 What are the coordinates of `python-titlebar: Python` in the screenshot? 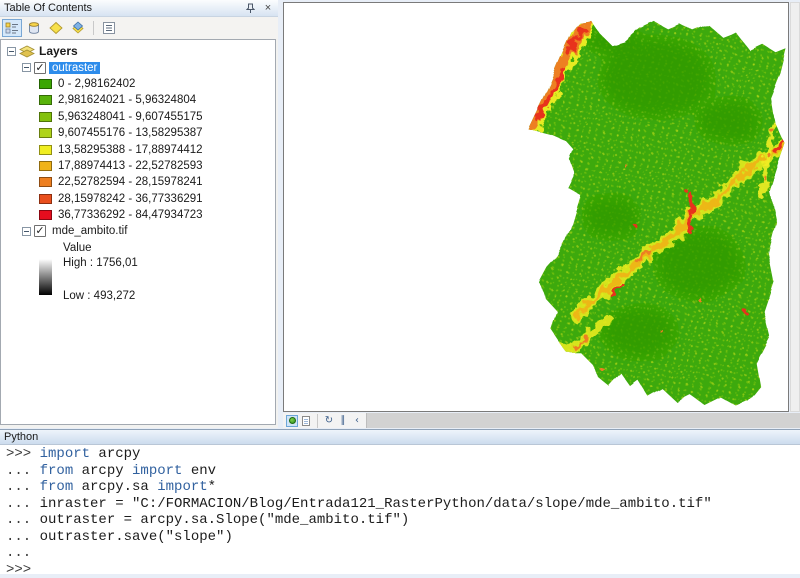 It's located at (400, 437).